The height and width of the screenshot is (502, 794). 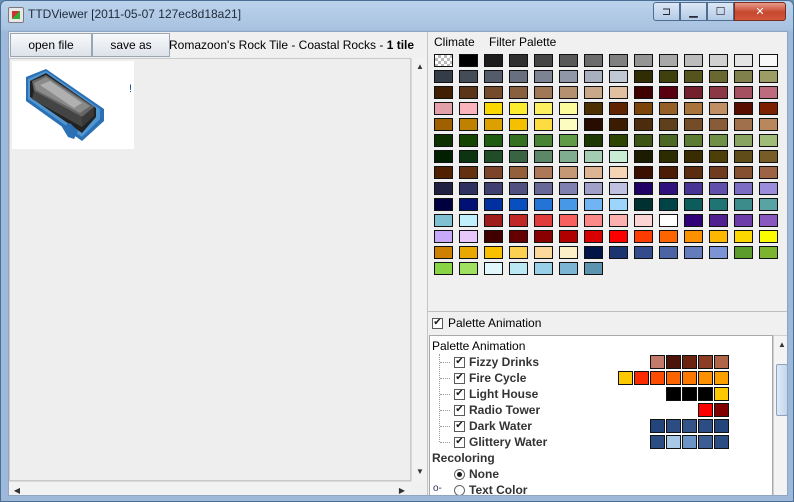 What do you see at coordinates (437, 488) in the screenshot?
I see `expand-handle-icon: o-` at bounding box center [437, 488].